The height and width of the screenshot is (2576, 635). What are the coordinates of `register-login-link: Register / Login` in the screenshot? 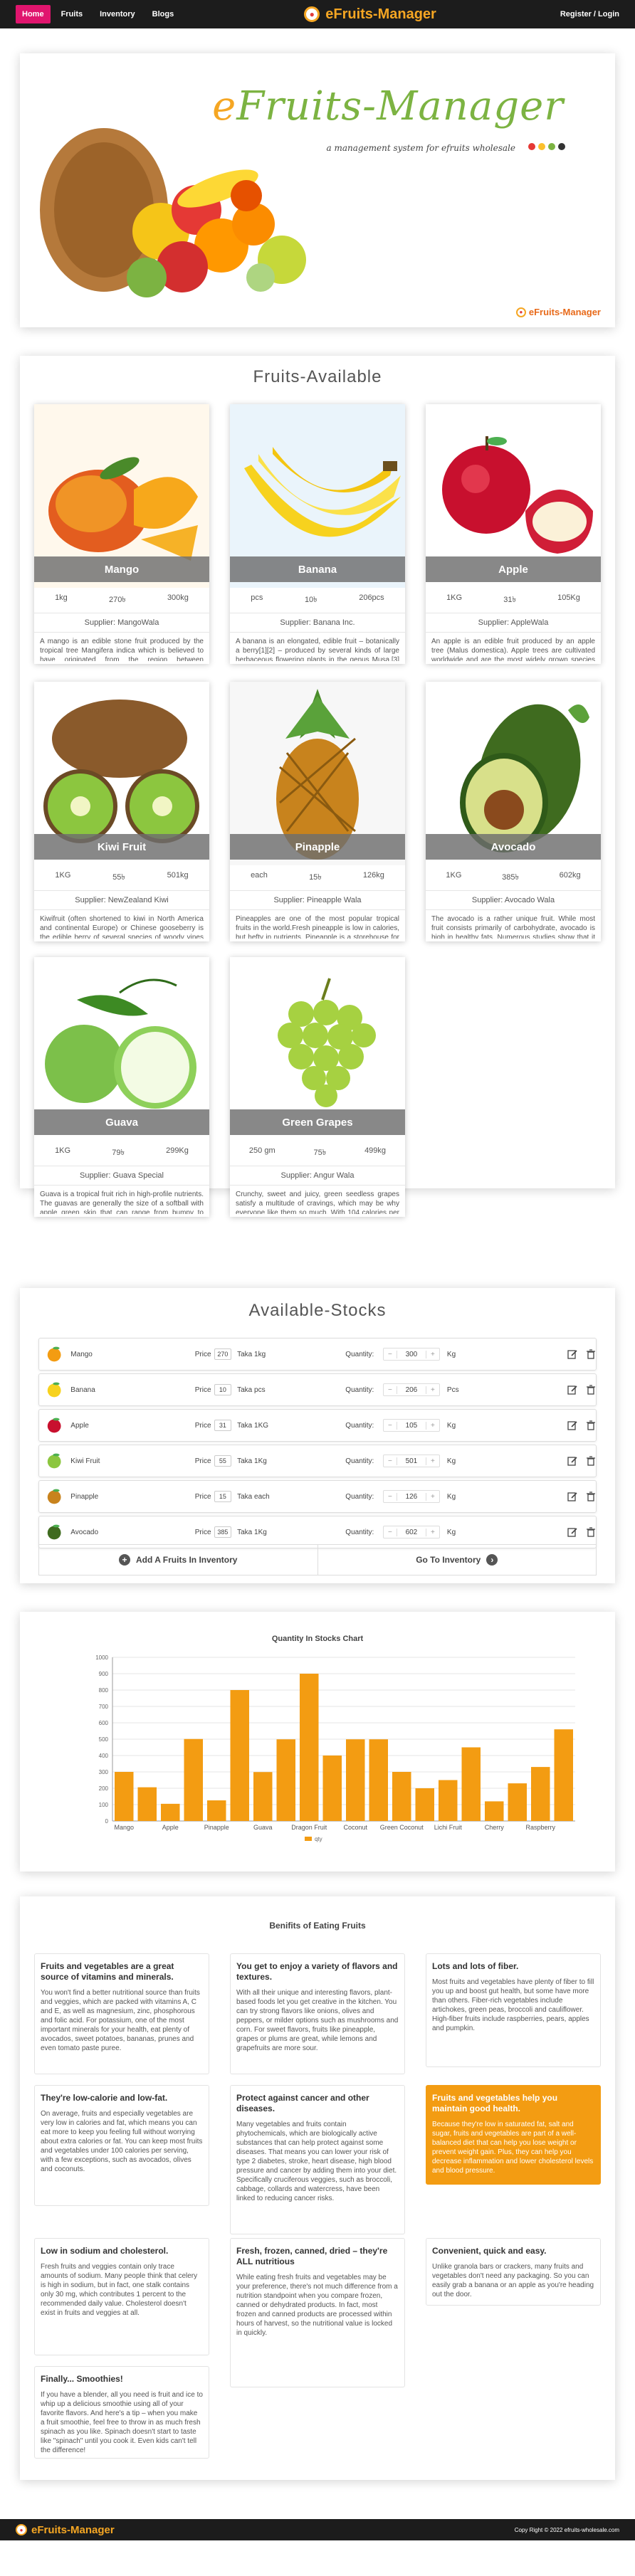 It's located at (589, 15).